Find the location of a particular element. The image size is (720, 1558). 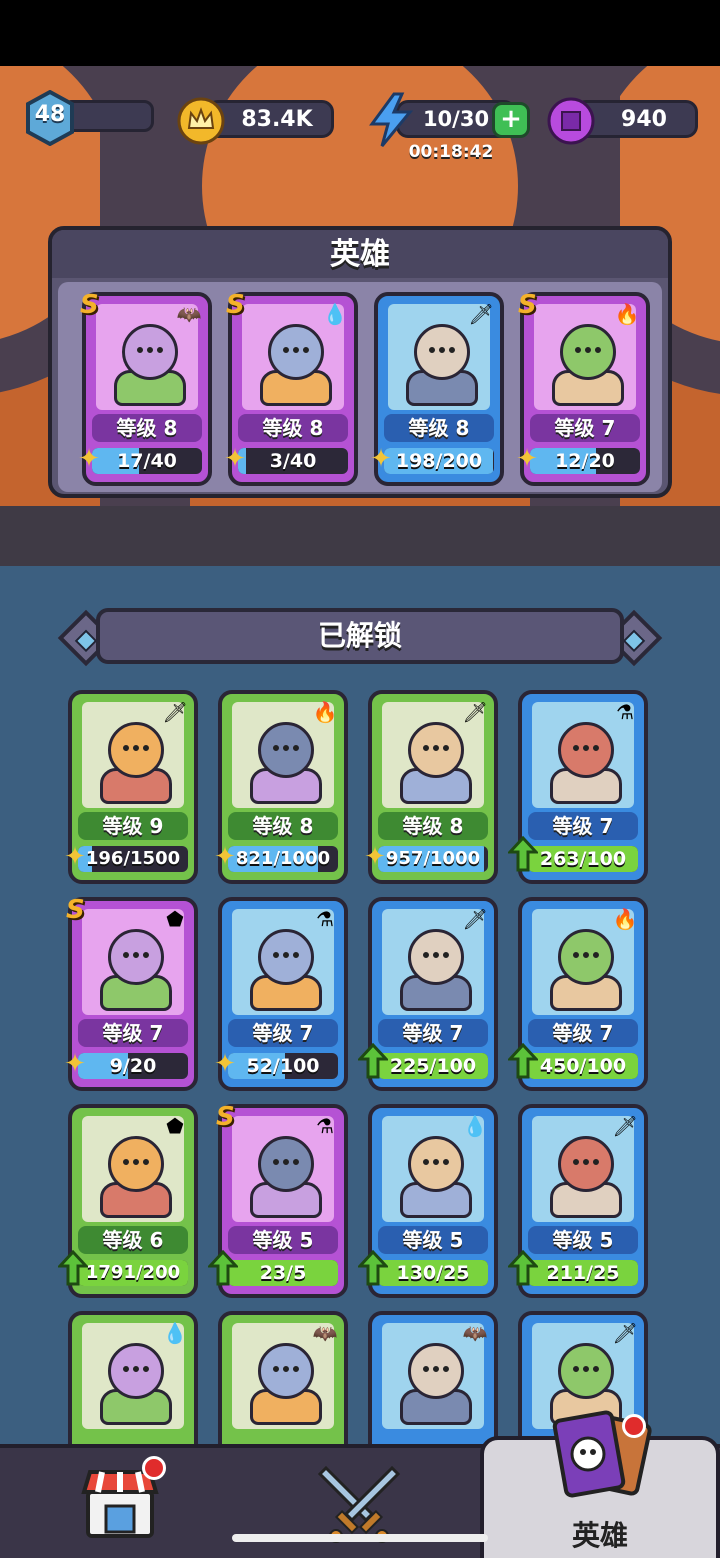

shard-progress-bar: 23/5 is located at coordinates (283, 1273).